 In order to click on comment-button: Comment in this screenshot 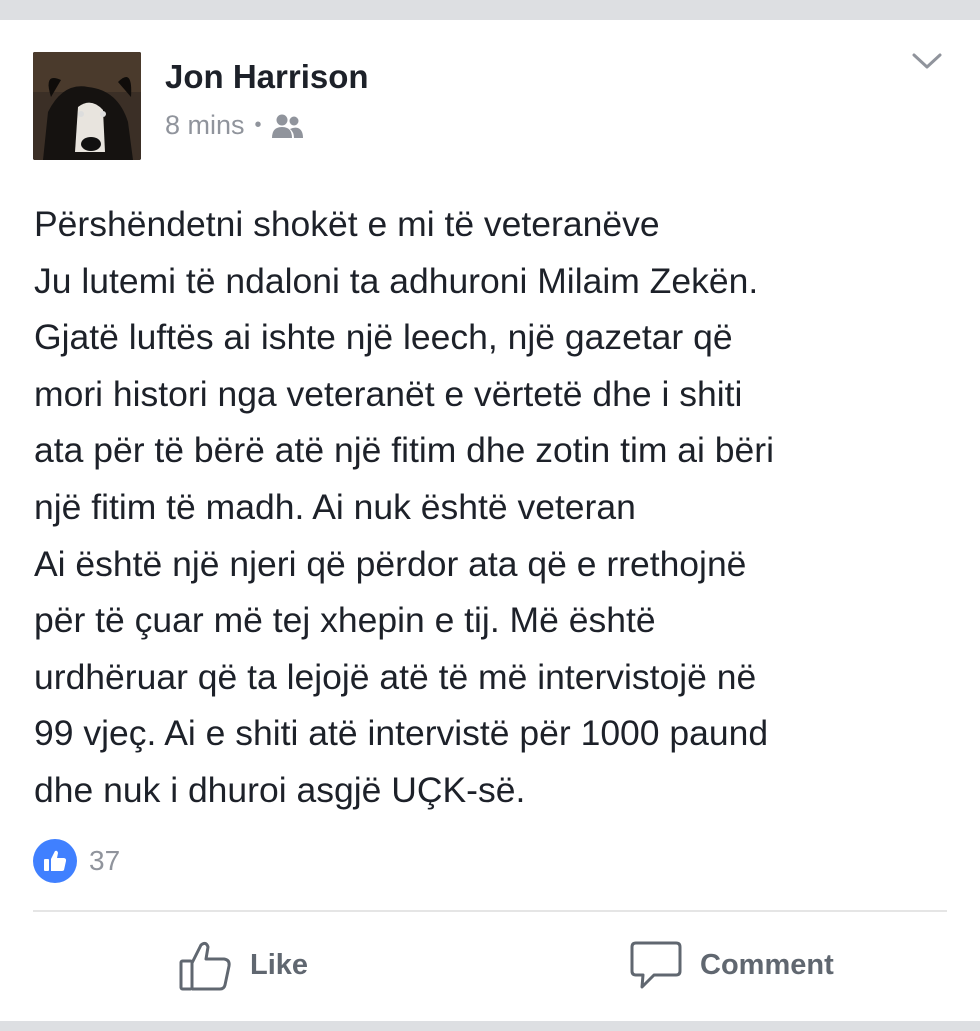, I will do `click(731, 965)`.